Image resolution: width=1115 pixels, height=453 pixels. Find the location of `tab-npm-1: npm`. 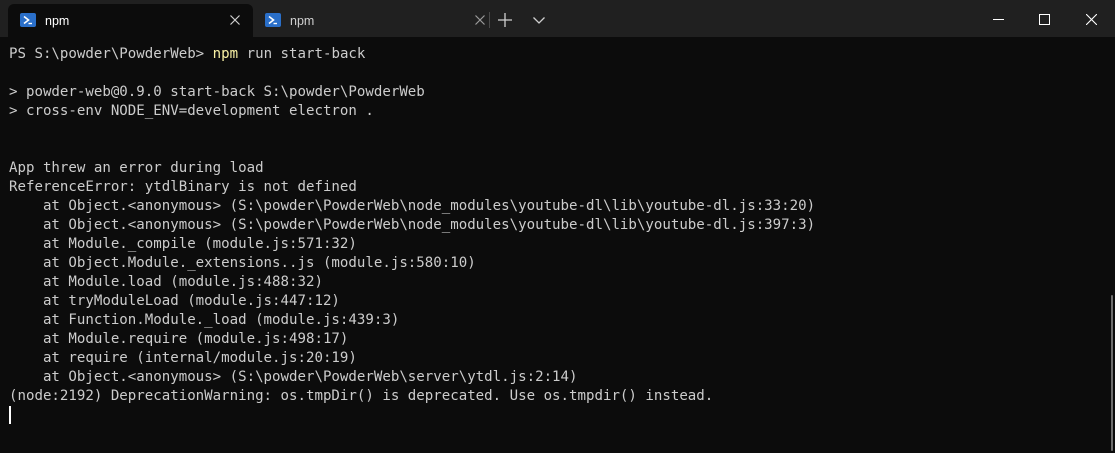

tab-npm-1: npm is located at coordinates (130, 20).